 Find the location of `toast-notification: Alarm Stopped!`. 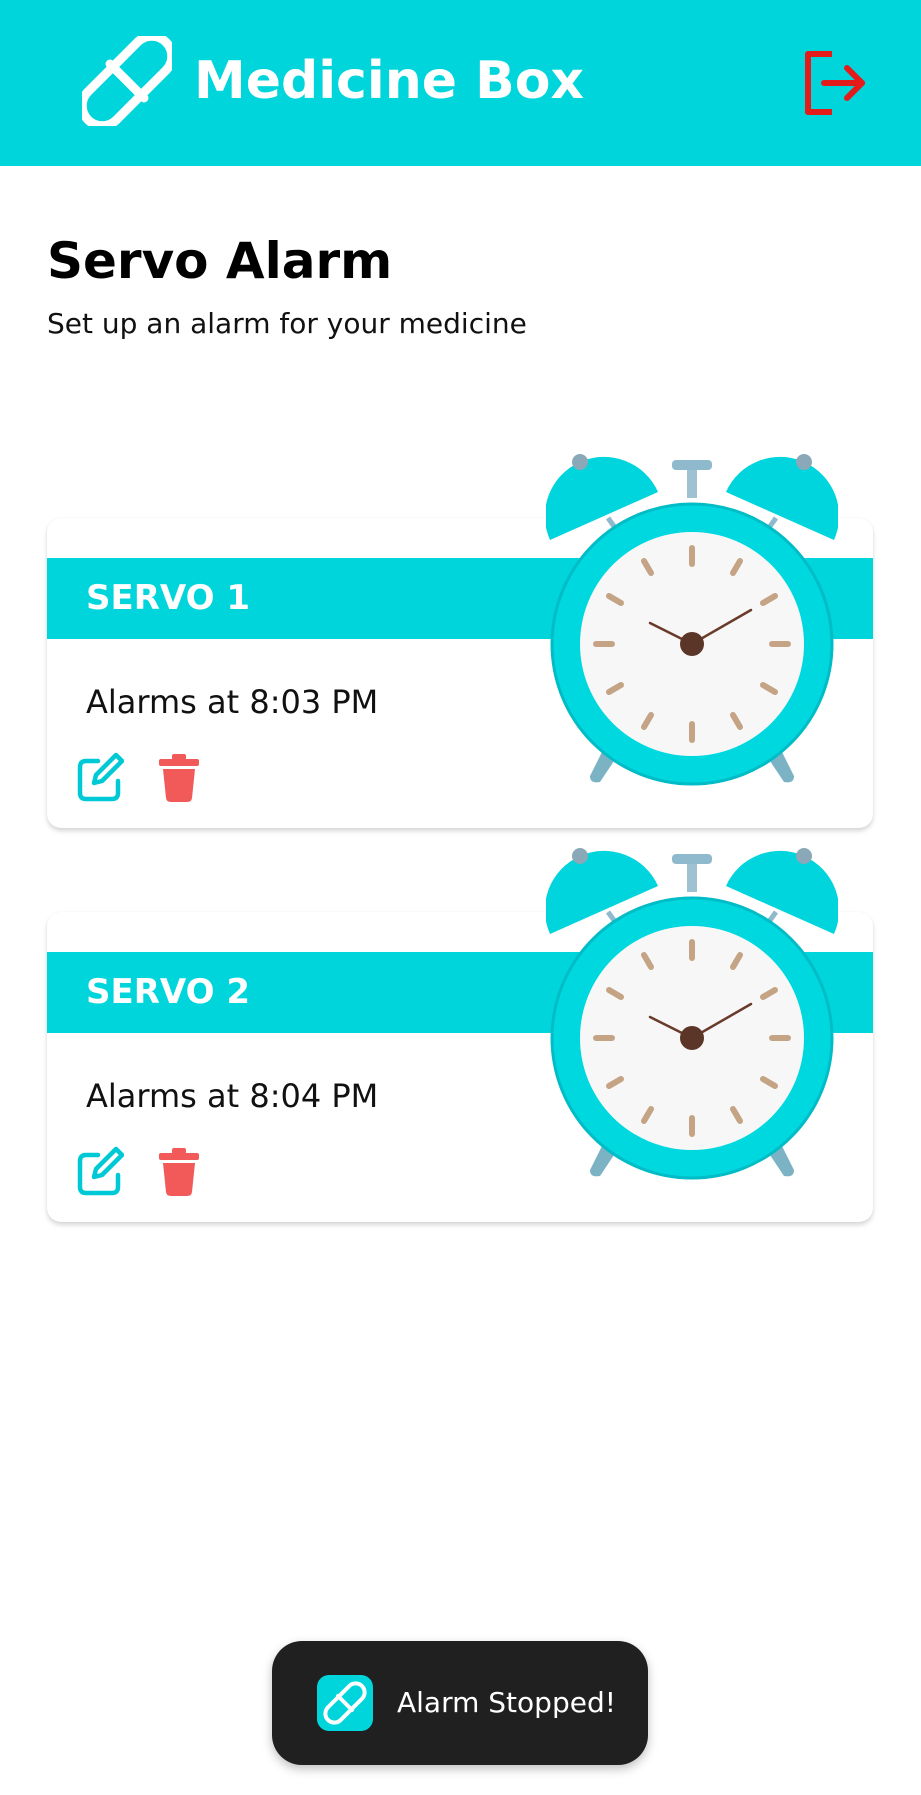

toast-notification: Alarm Stopped! is located at coordinates (460, 1703).